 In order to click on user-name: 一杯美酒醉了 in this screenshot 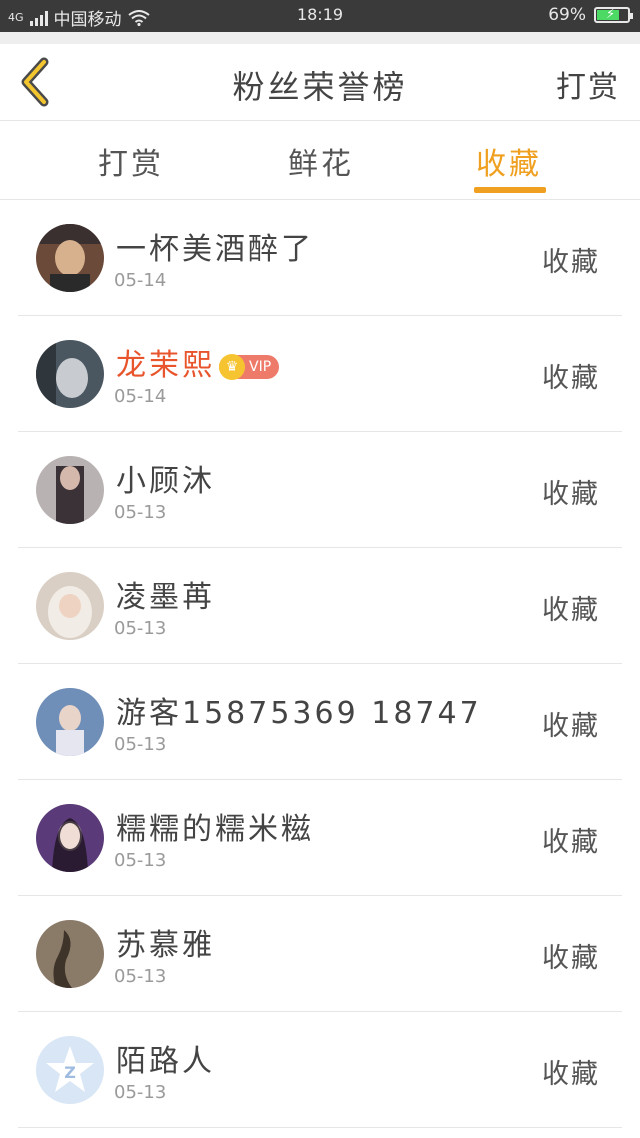, I will do `click(215, 249)`.